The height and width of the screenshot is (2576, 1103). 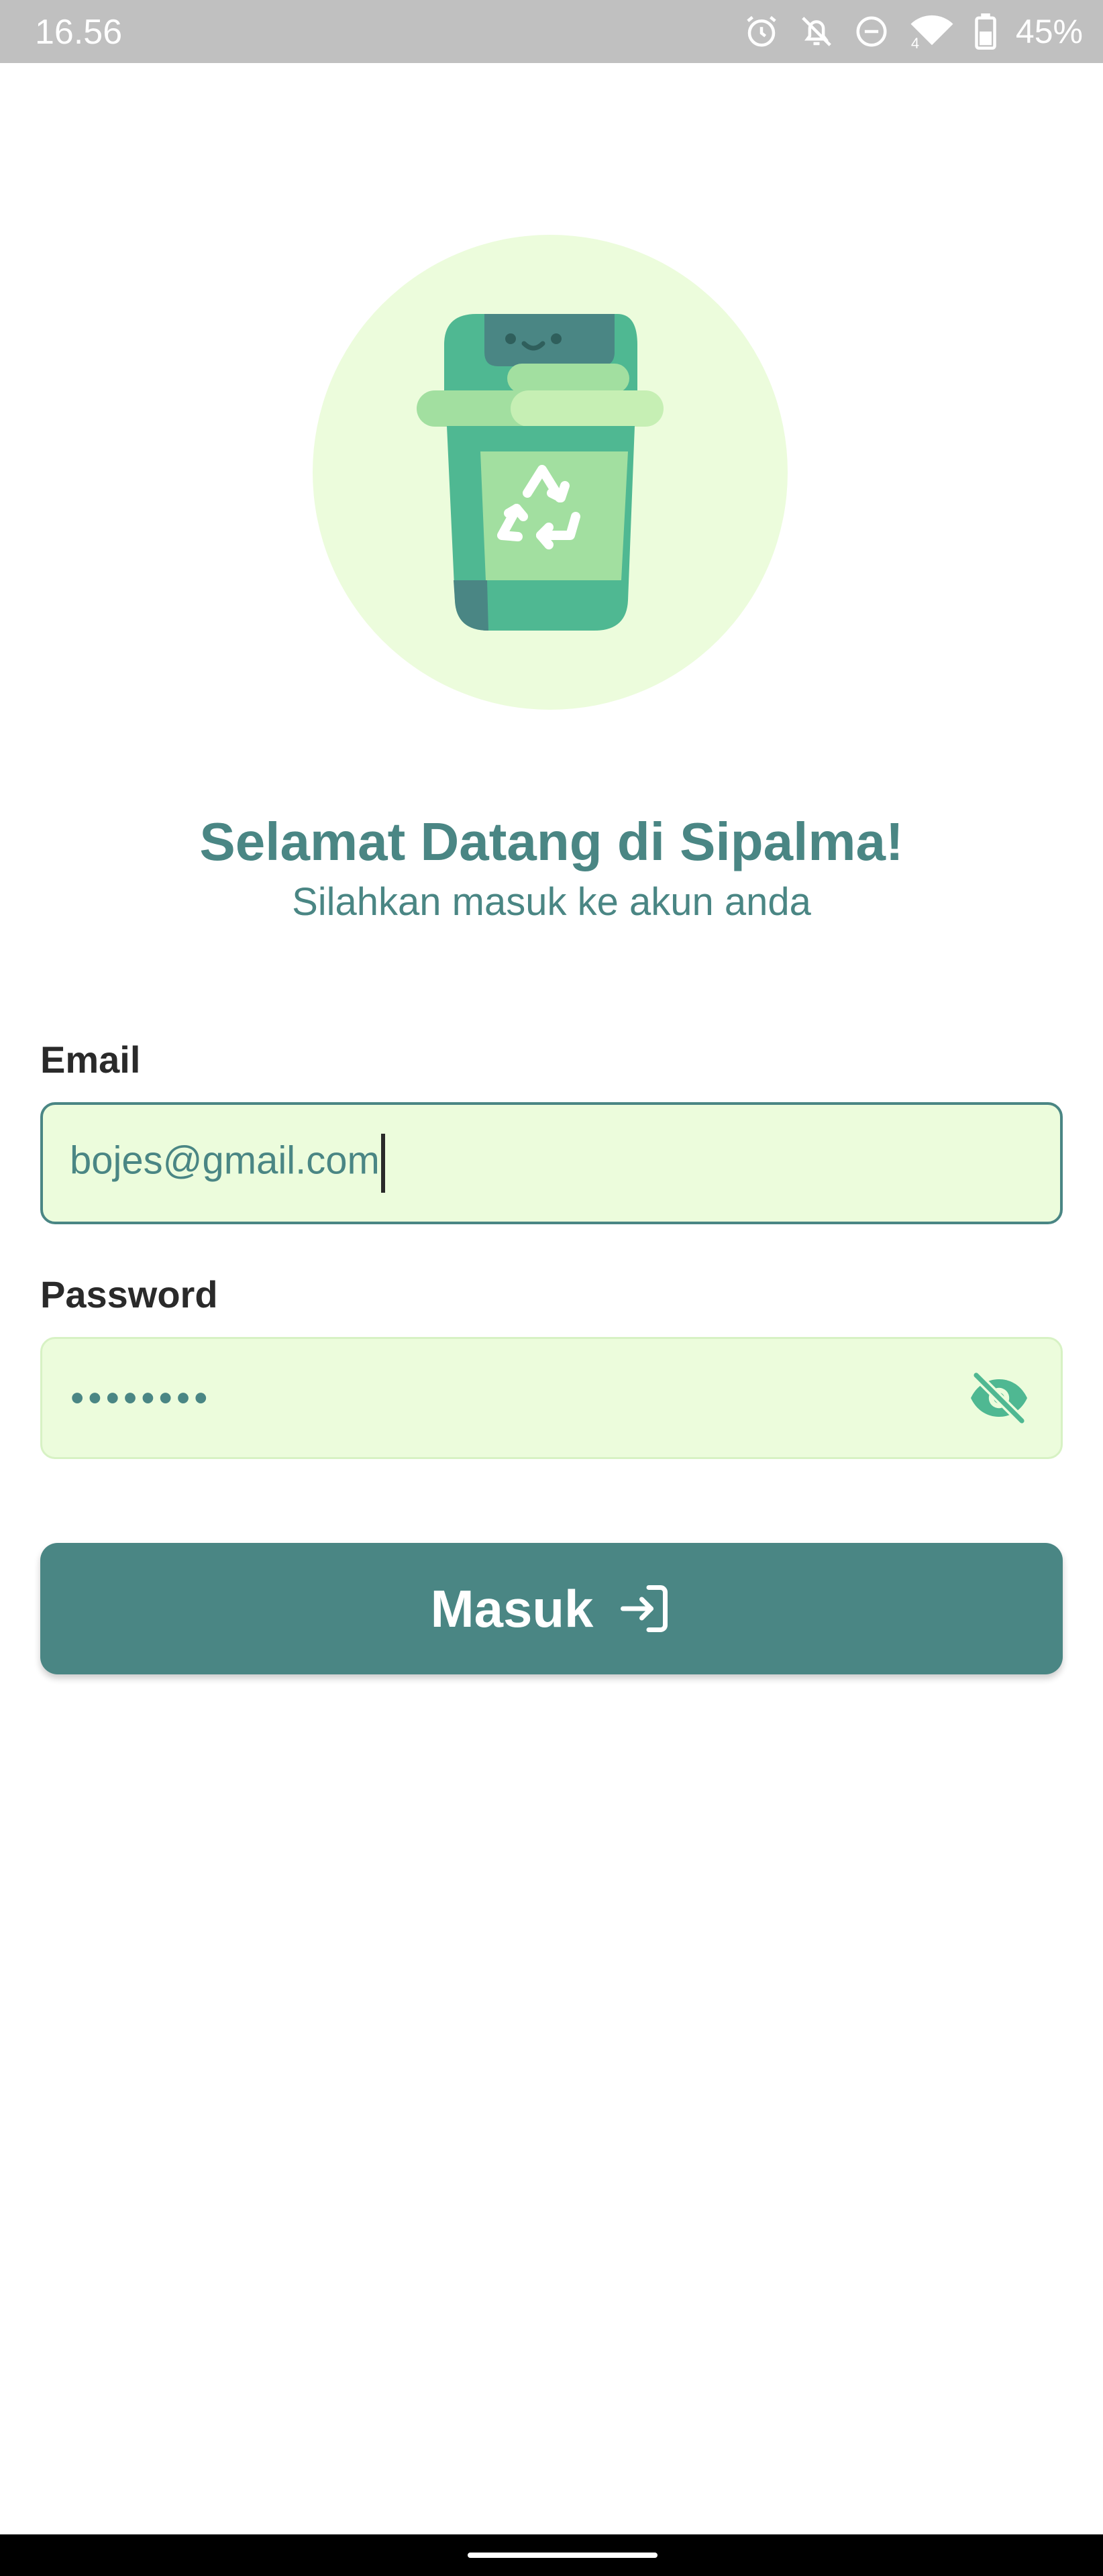 I want to click on password-input: ••••••••, so click(x=141, y=1398).